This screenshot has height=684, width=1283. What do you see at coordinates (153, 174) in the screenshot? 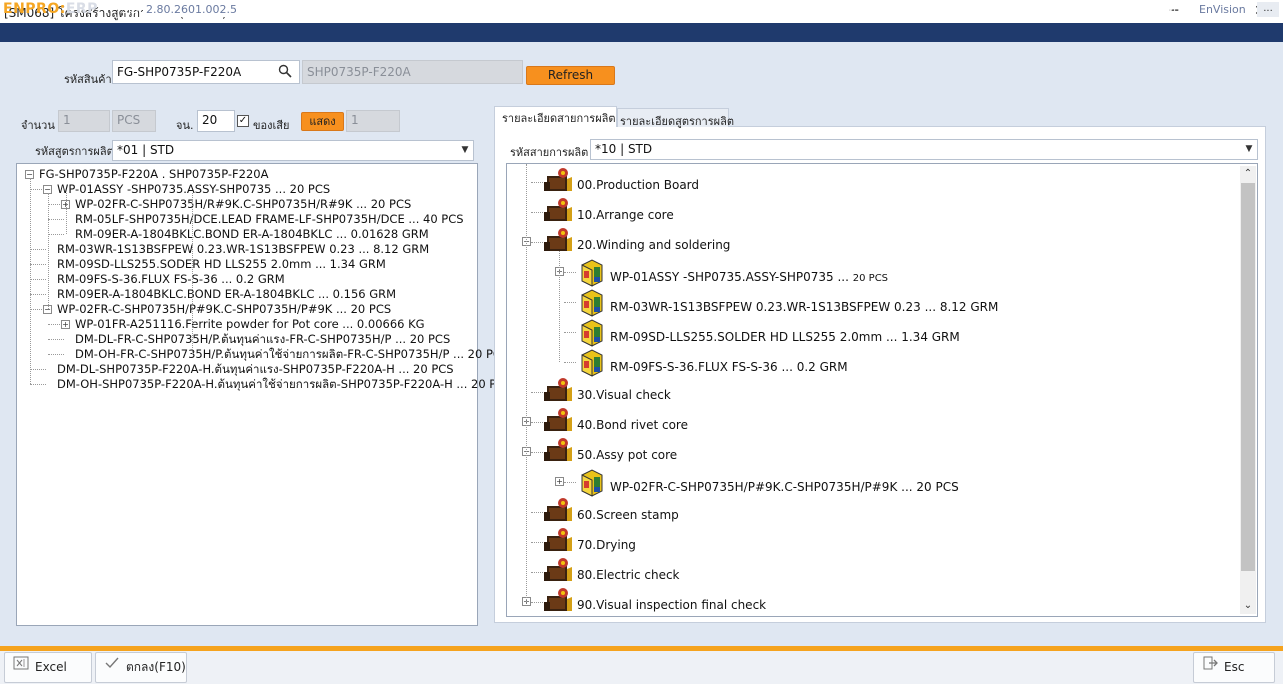
I see `tree-item: FG-SHP0735P-F220A . SHP0735P-F220A` at bounding box center [153, 174].